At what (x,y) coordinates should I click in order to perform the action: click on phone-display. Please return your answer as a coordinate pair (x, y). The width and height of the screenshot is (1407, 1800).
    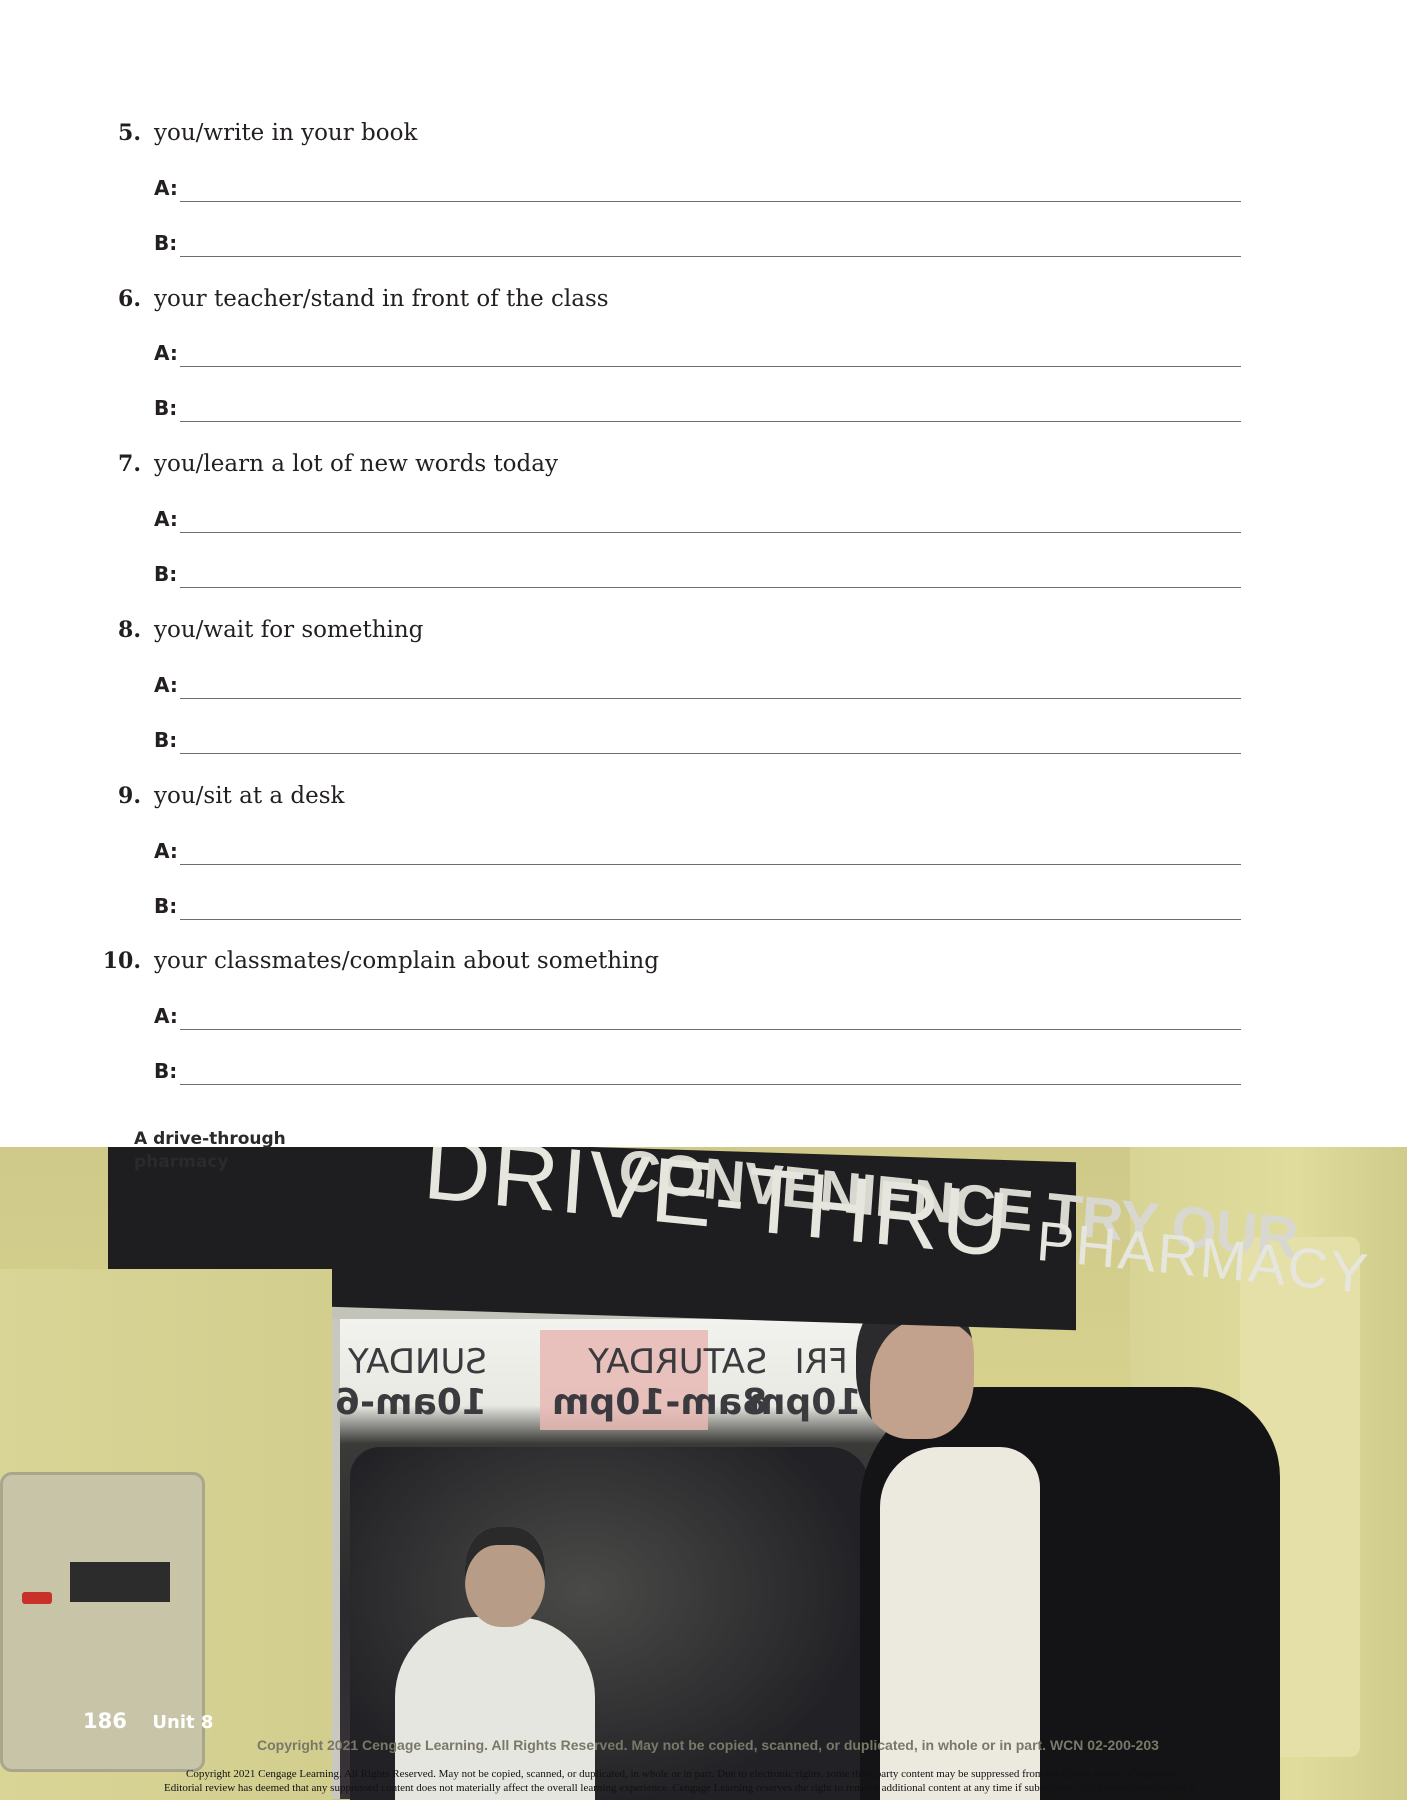
    Looking at the image, I should click on (120, 1582).